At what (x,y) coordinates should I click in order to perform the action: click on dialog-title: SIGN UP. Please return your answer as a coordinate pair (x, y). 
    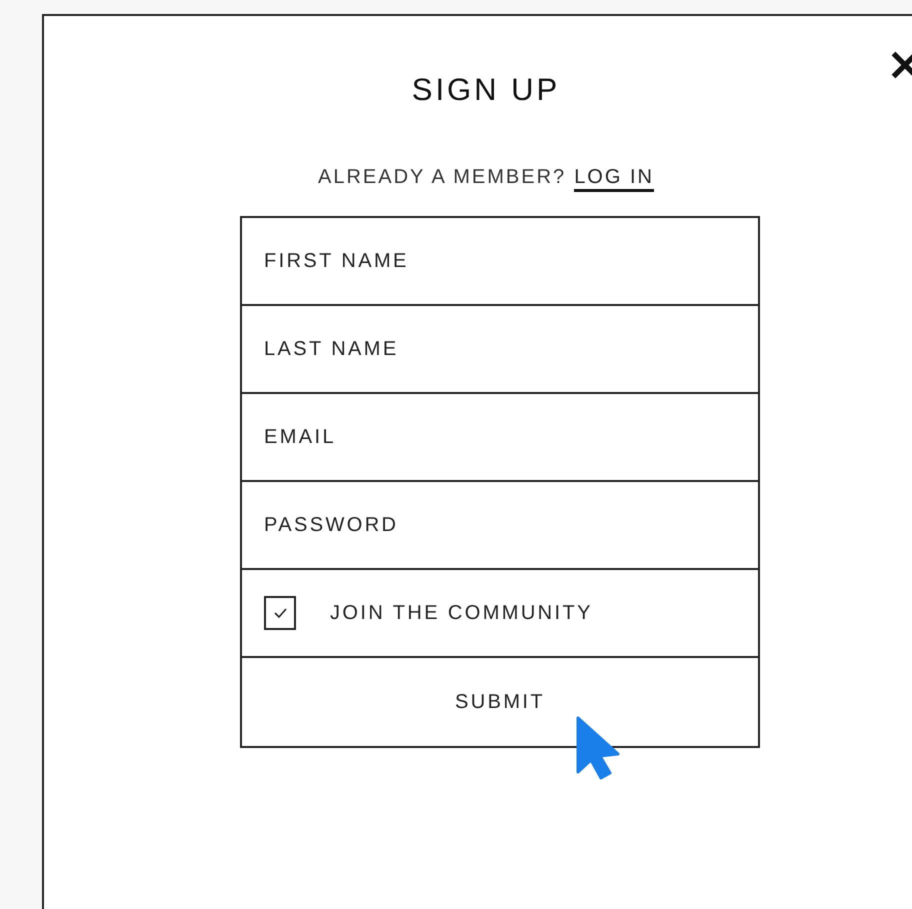
    Looking at the image, I should click on (486, 90).